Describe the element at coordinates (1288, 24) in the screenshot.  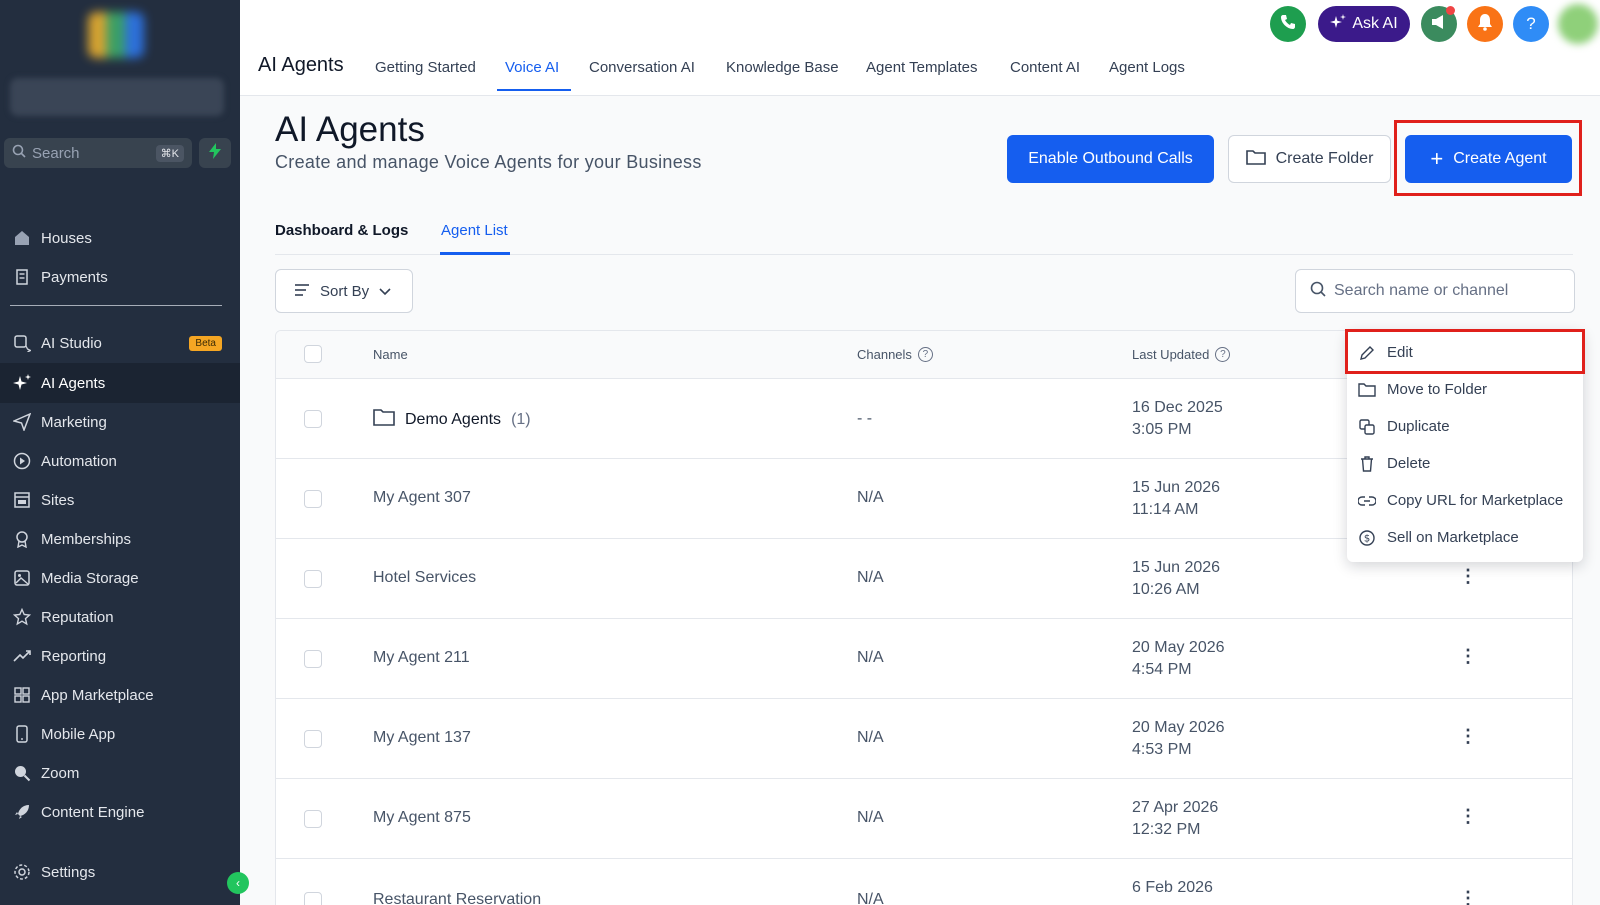
I see `phone-button` at that location.